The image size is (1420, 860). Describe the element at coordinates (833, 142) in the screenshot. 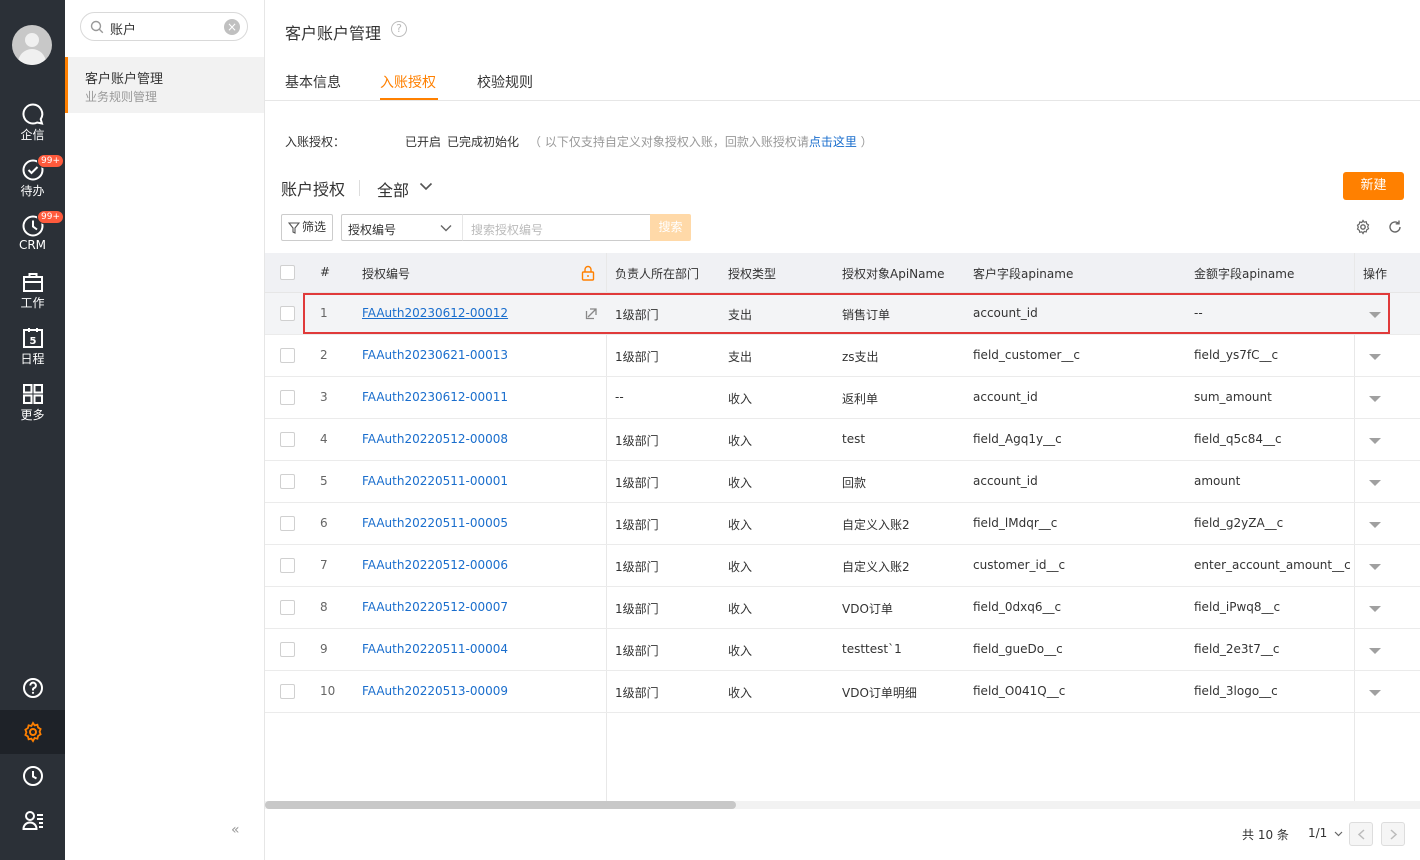

I see `click-here-link: 点击这里` at that location.